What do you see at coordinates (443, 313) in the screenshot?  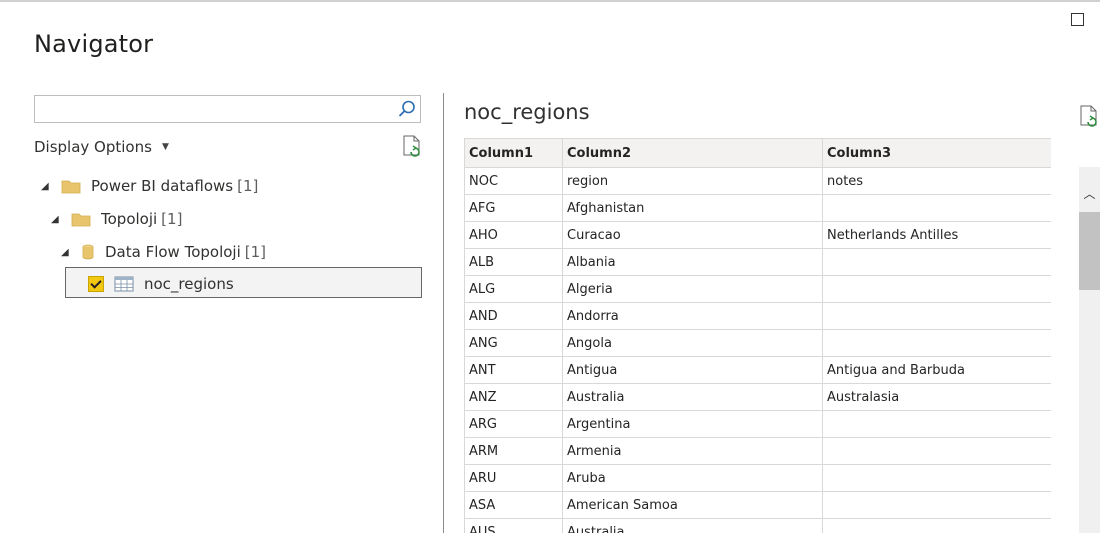 I see `pane-divider` at bounding box center [443, 313].